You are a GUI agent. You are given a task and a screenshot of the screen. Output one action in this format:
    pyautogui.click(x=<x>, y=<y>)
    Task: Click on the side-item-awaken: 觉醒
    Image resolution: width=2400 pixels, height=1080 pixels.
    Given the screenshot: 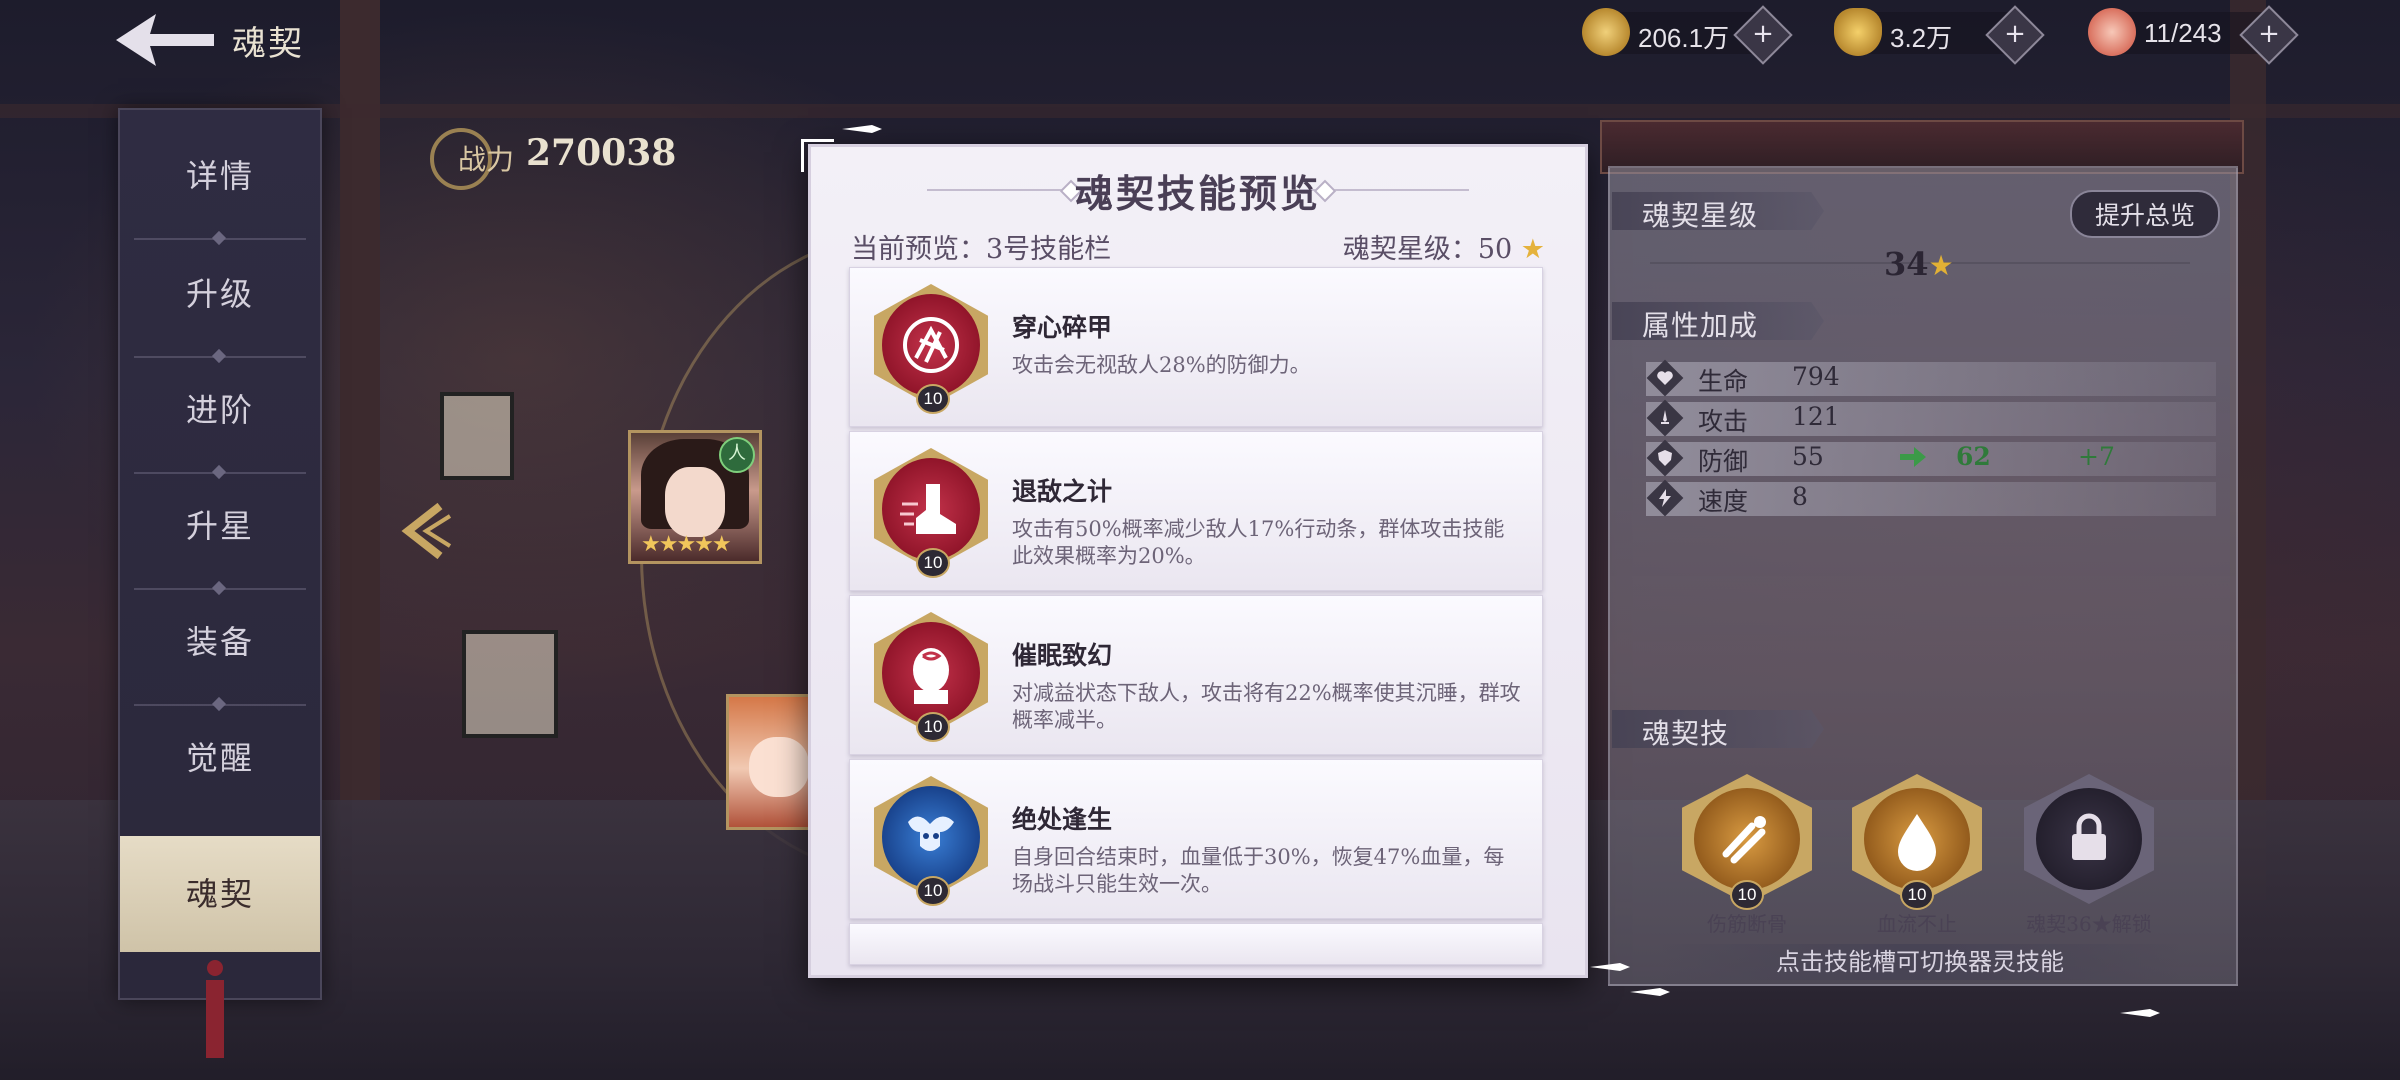 What is the action you would take?
    pyautogui.click(x=220, y=758)
    